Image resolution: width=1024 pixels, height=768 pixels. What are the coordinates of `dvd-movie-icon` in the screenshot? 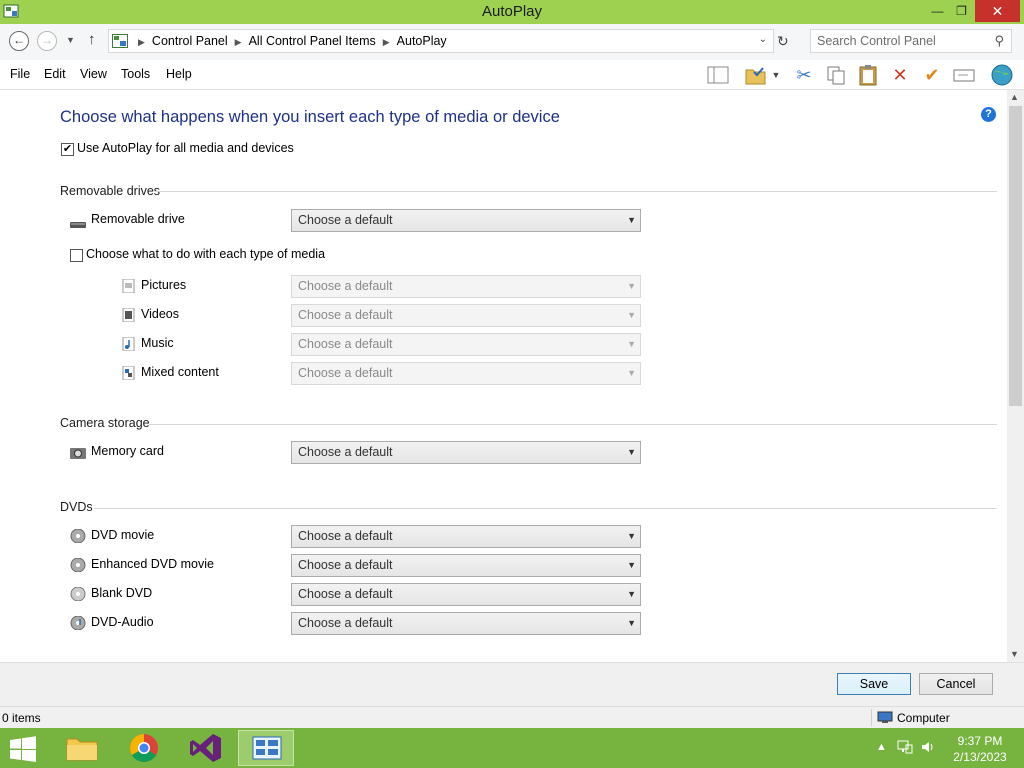 It's located at (78, 536).